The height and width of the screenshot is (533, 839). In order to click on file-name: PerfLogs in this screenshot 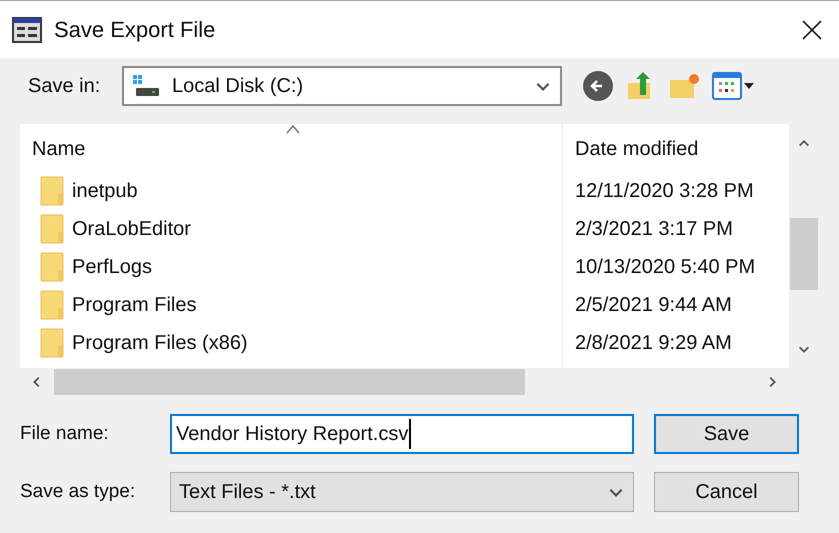, I will do `click(112, 267)`.